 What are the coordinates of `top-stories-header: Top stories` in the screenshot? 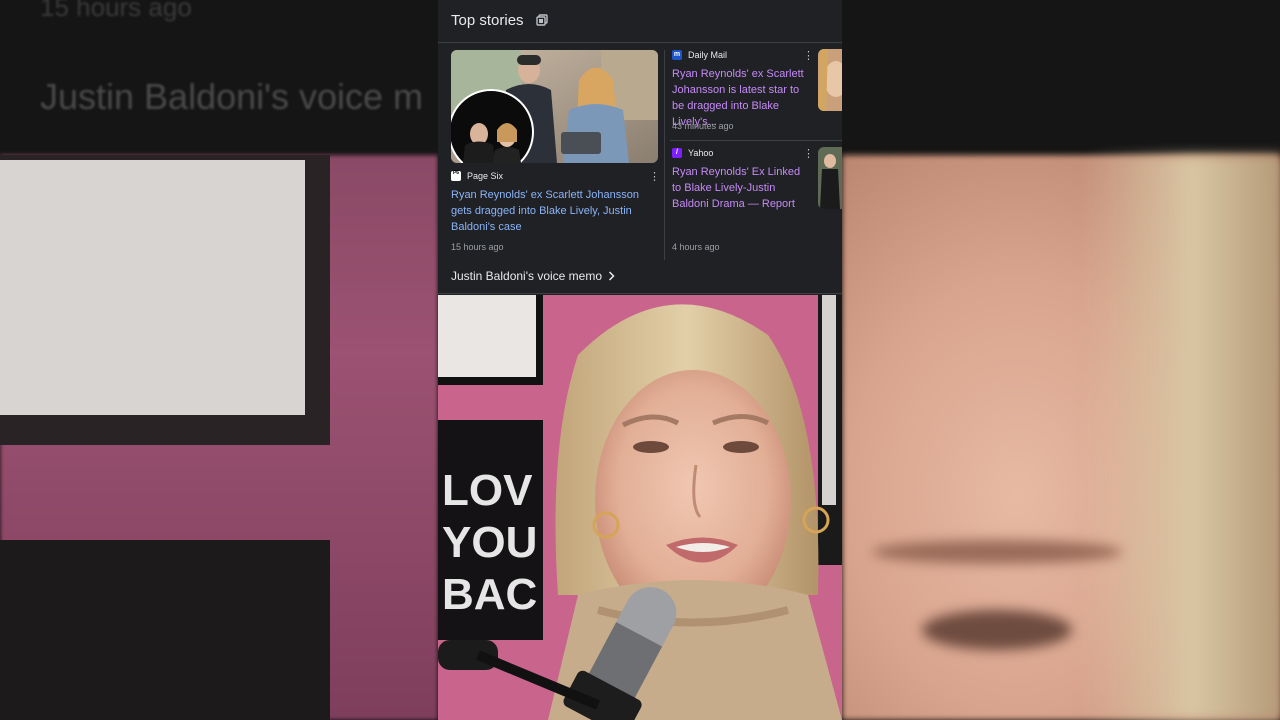 It's located at (640, 21).